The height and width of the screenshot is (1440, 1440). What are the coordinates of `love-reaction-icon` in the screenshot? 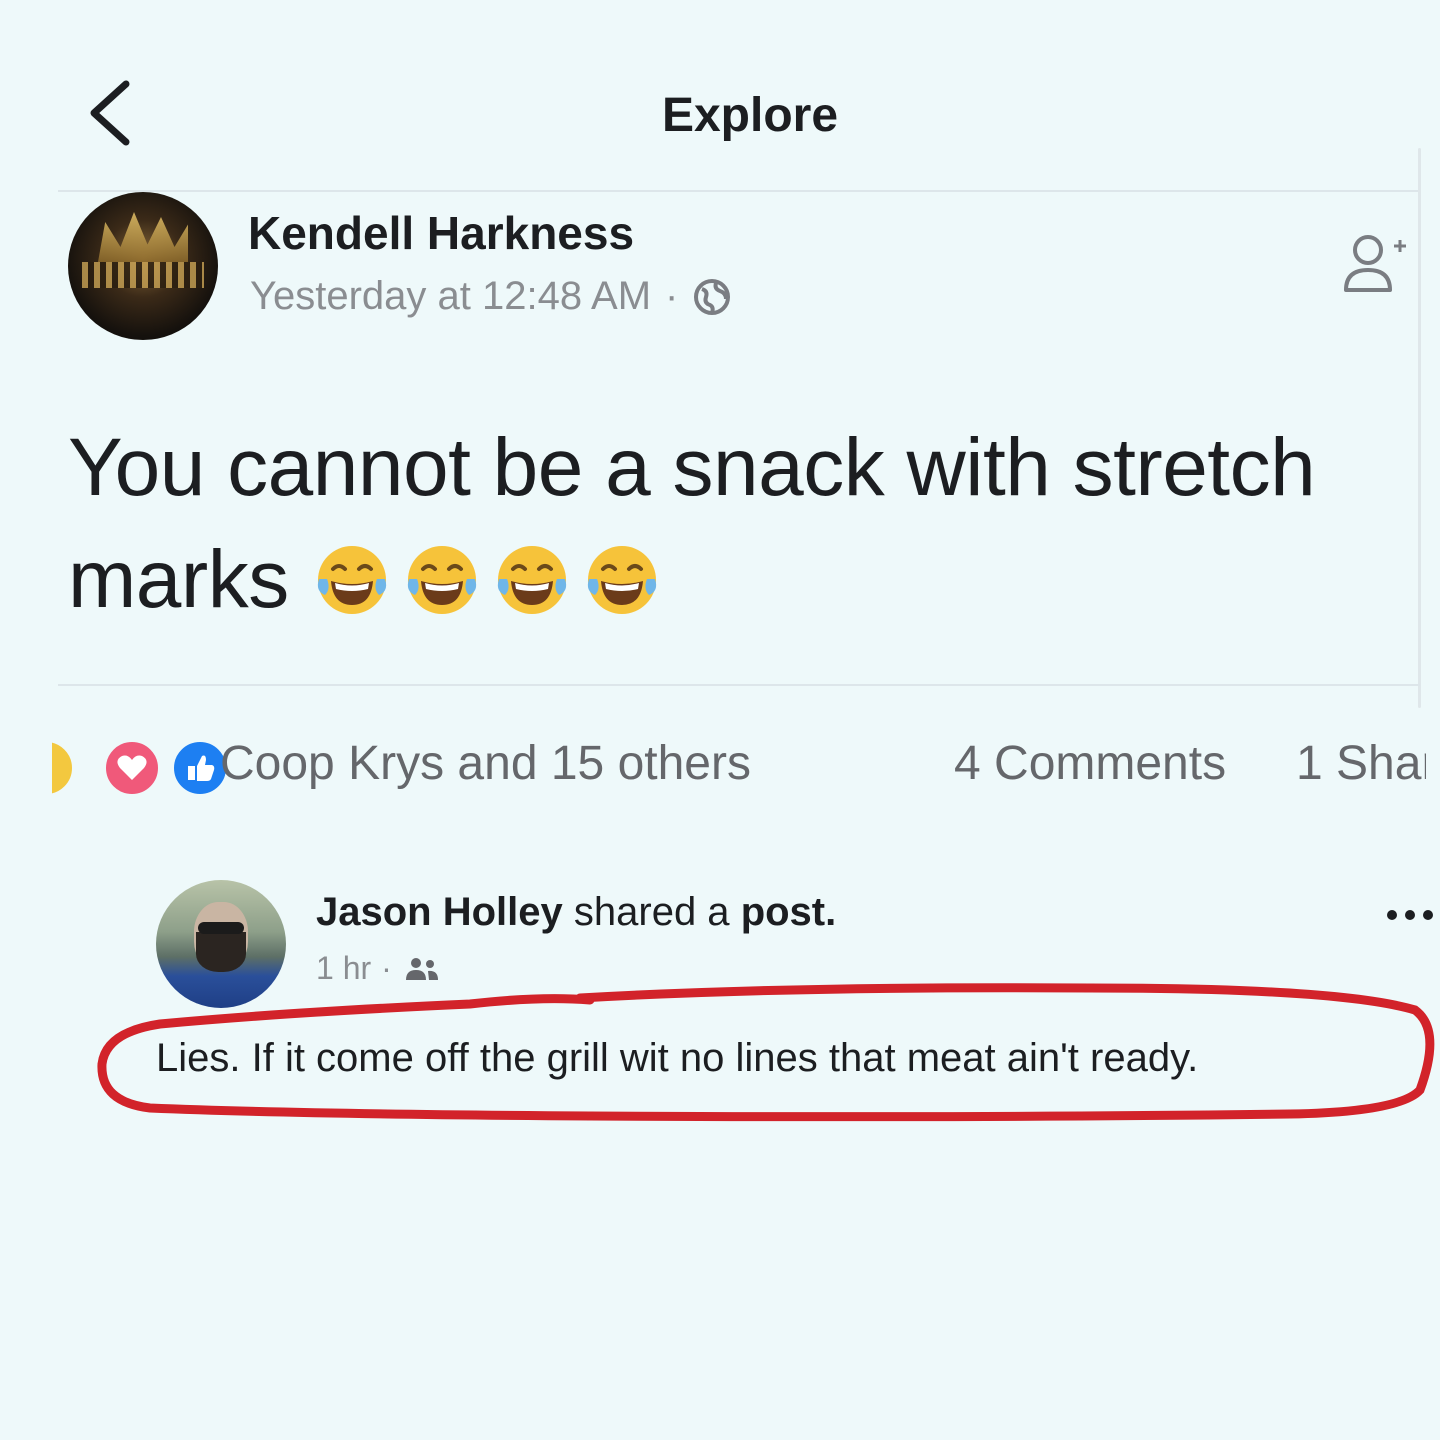 It's located at (132, 768).